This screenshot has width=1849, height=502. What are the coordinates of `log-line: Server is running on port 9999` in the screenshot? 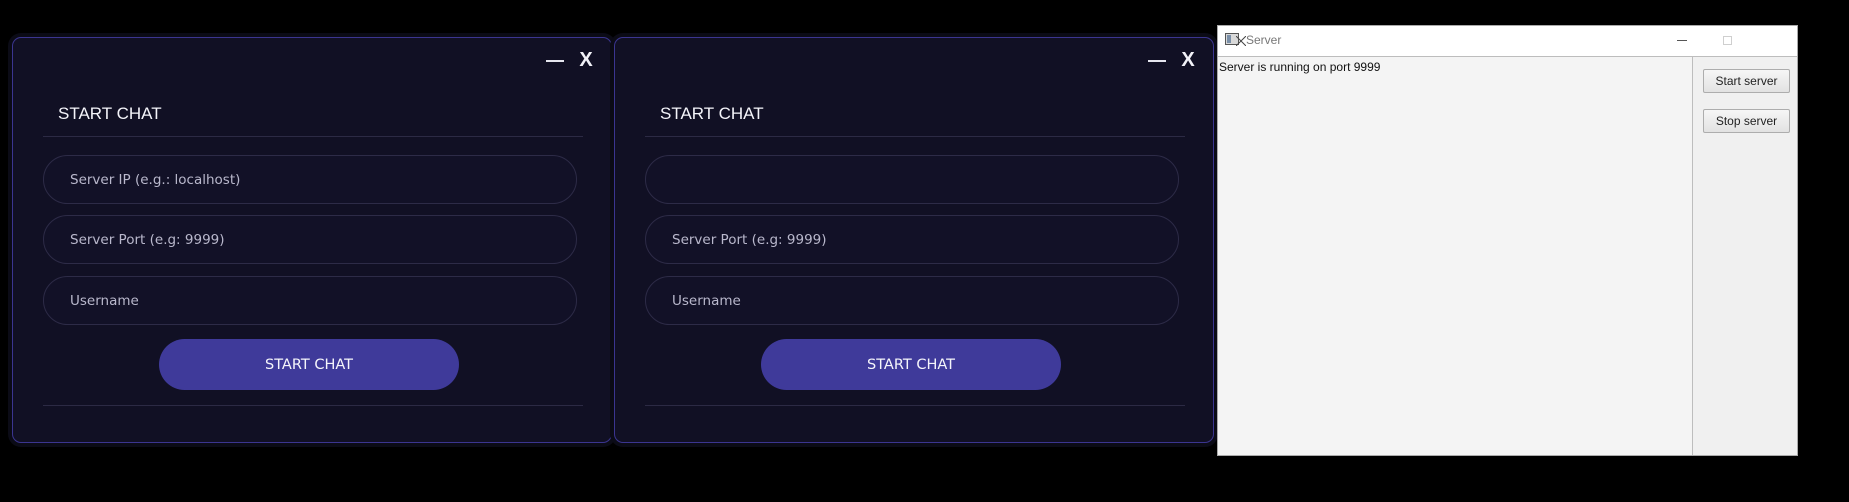 It's located at (1300, 67).